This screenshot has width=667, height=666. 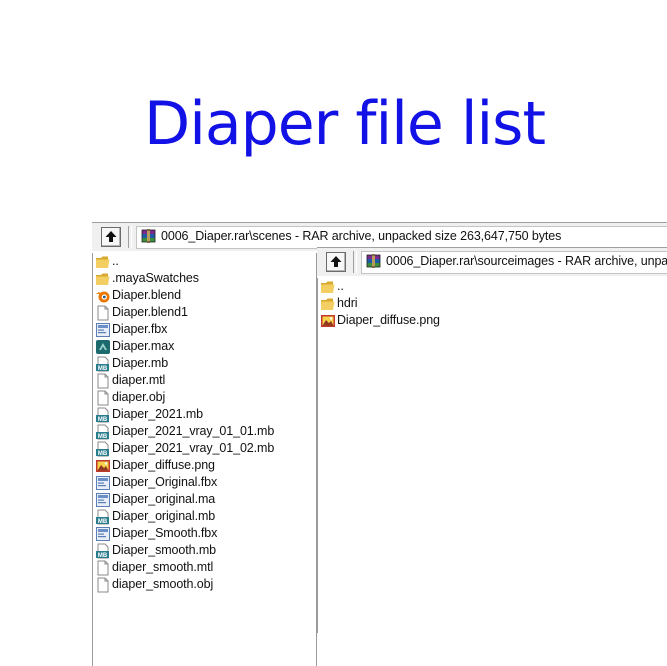 I want to click on file-list-item: Diaper_original.ma, so click(x=205, y=499).